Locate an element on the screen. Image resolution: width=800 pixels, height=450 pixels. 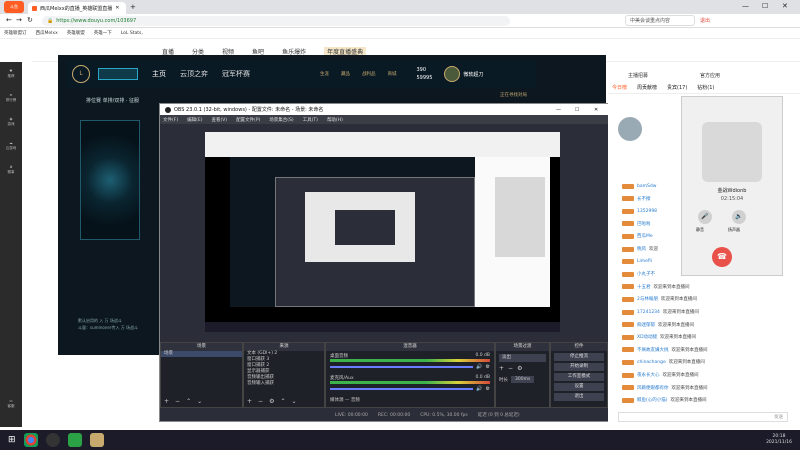
chat-username: bamSdw is located at coordinates (646, 186).